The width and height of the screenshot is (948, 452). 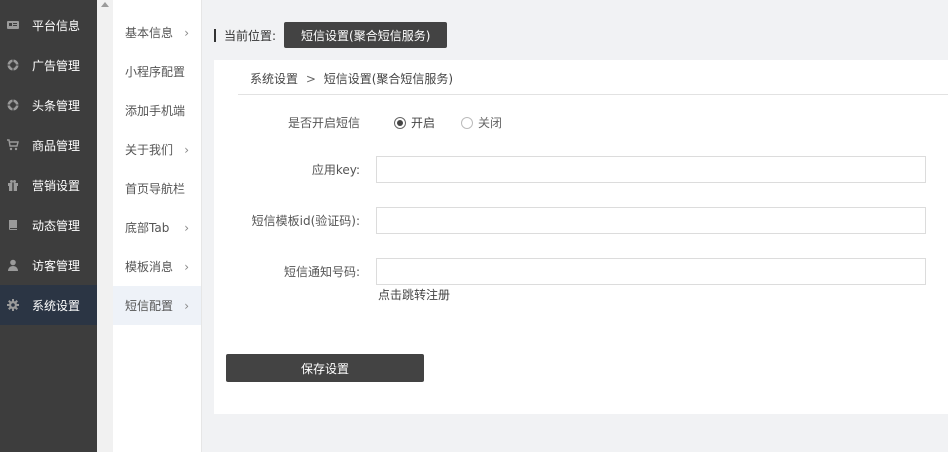 What do you see at coordinates (56, 265) in the screenshot?
I see `sidebar-item-label: 访客管理` at bounding box center [56, 265].